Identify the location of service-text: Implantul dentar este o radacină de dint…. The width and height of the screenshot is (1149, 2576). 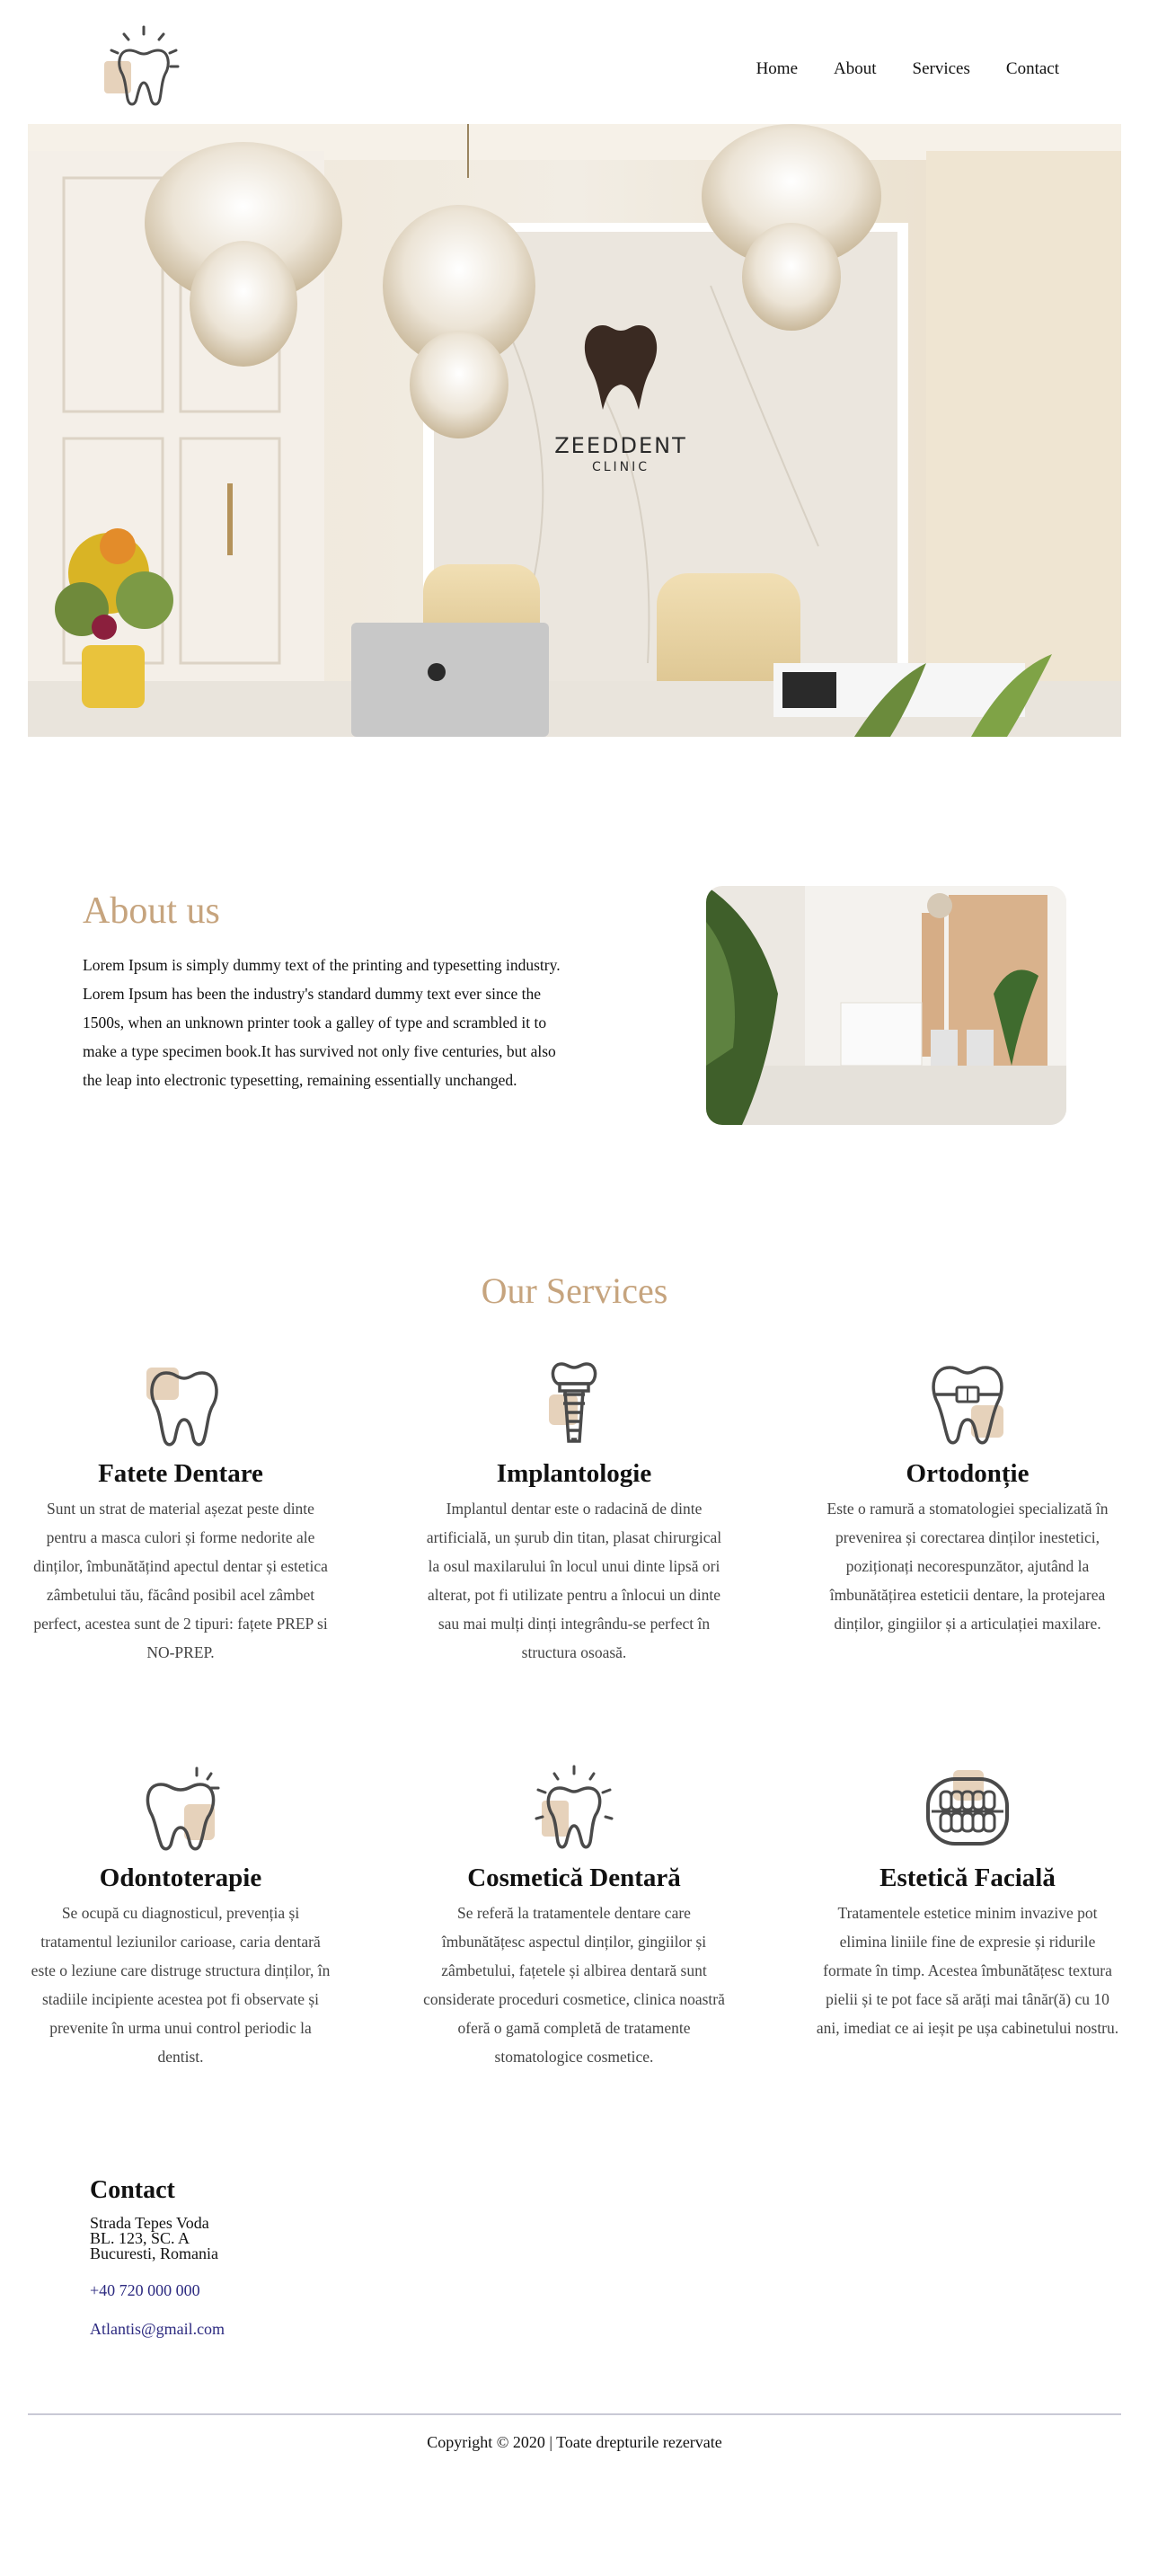
(574, 1580).